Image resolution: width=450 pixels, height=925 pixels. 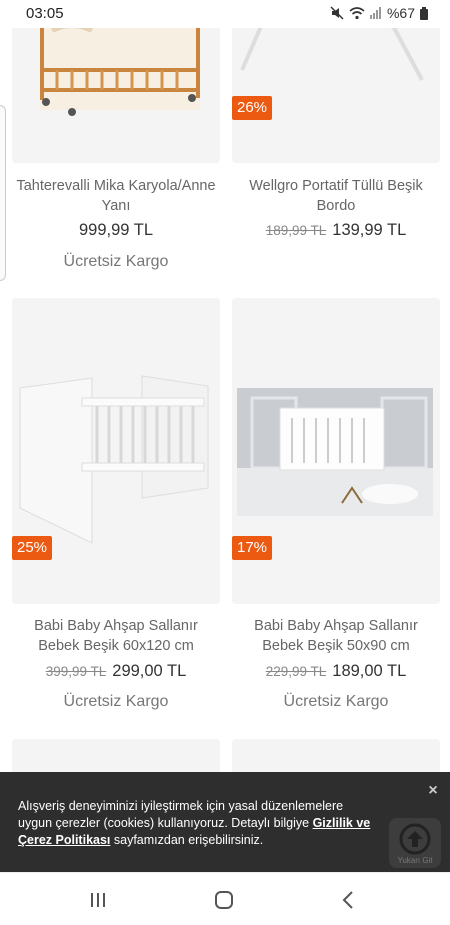 I want to click on product-price-line: 999,99 TL, so click(x=116, y=230).